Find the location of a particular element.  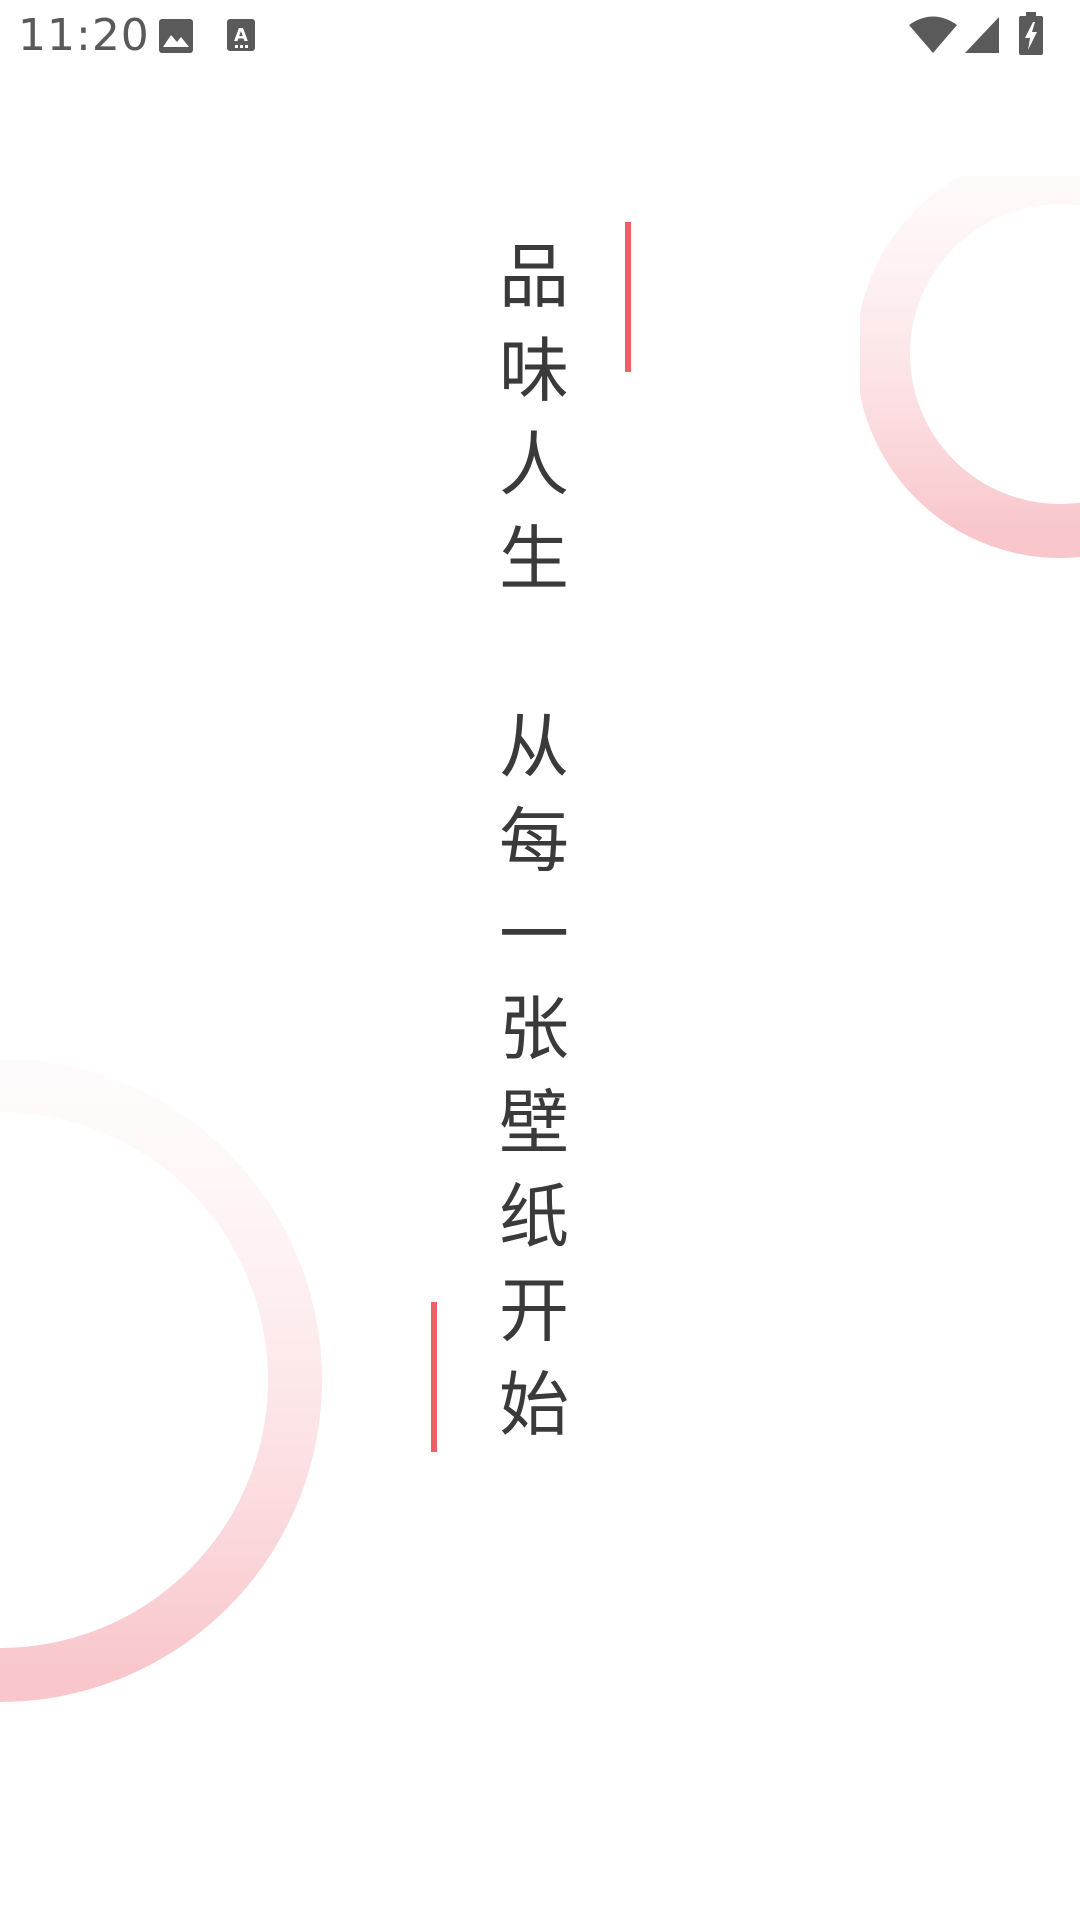

slogan-char: 品 is located at coordinates (534, 277).